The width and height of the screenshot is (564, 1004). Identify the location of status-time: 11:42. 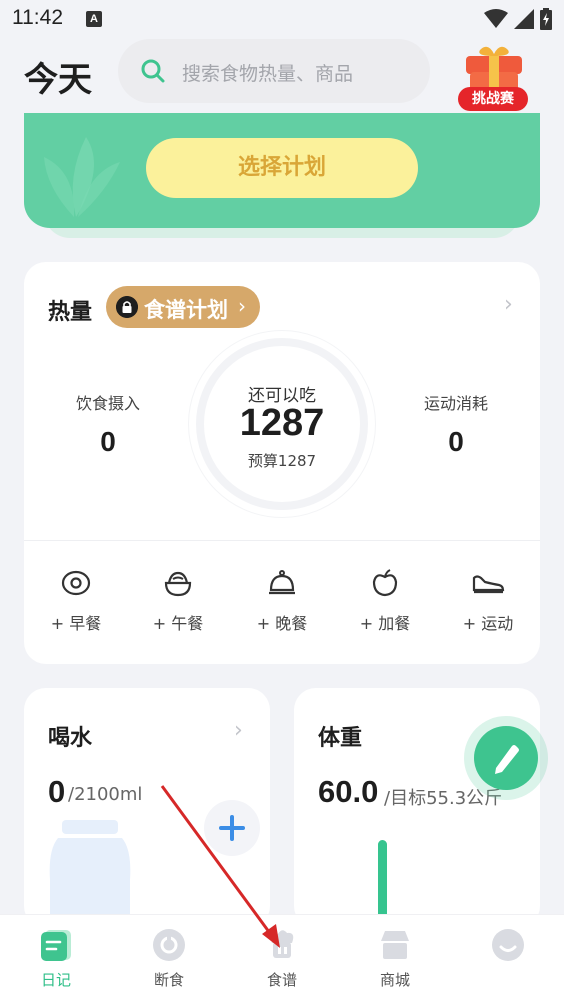
(37, 17).